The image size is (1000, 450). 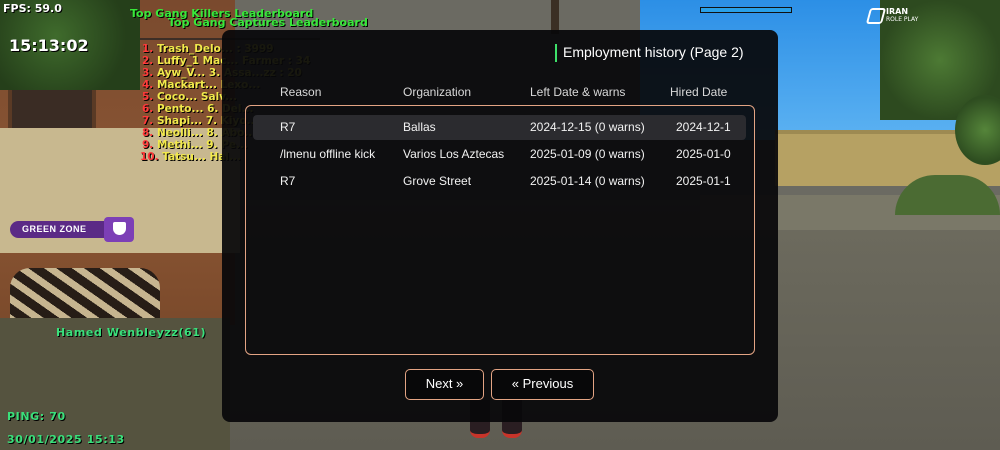 What do you see at coordinates (587, 181) in the screenshot?
I see `cell-left-date: 2025-01-14 (0 warns)` at bounding box center [587, 181].